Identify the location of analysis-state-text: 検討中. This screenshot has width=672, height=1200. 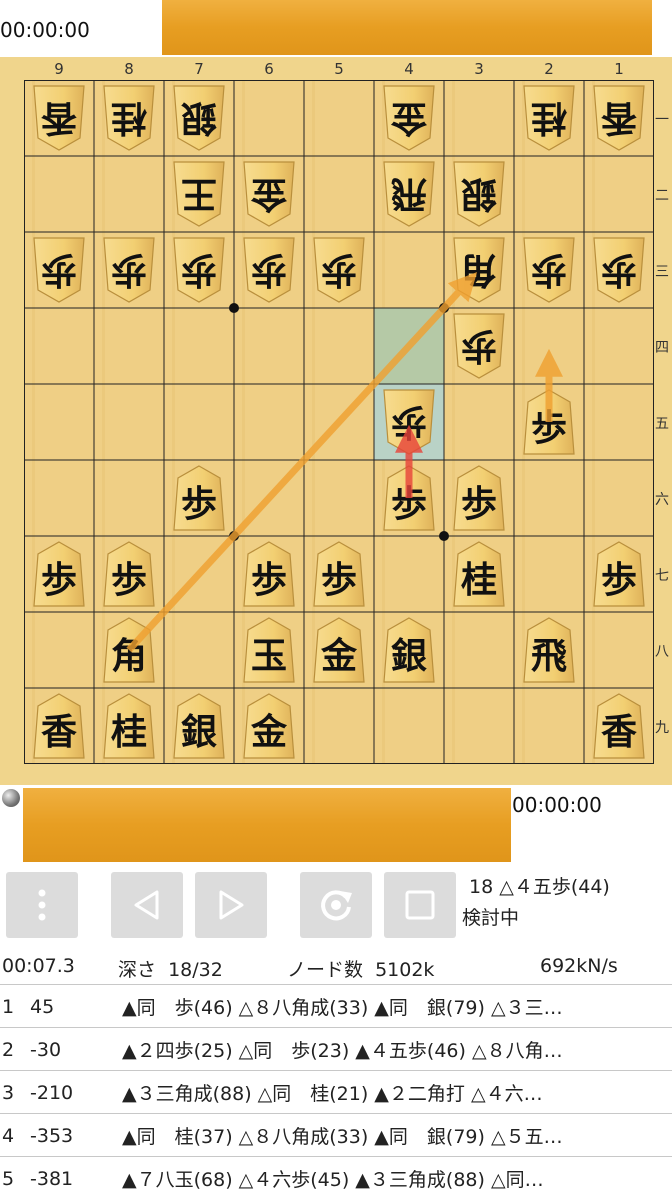
(491, 918).